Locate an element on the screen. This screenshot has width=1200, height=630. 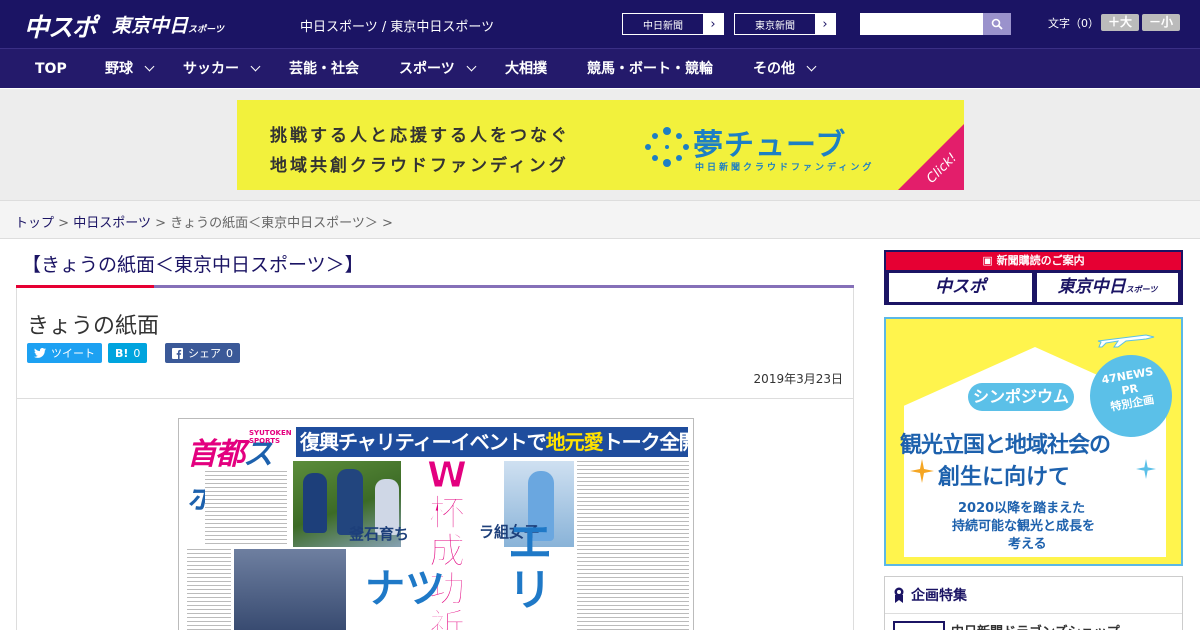
breadcrumb-current: きょうの紙面＜東京中日スポーツ＞ is located at coordinates (274, 223).